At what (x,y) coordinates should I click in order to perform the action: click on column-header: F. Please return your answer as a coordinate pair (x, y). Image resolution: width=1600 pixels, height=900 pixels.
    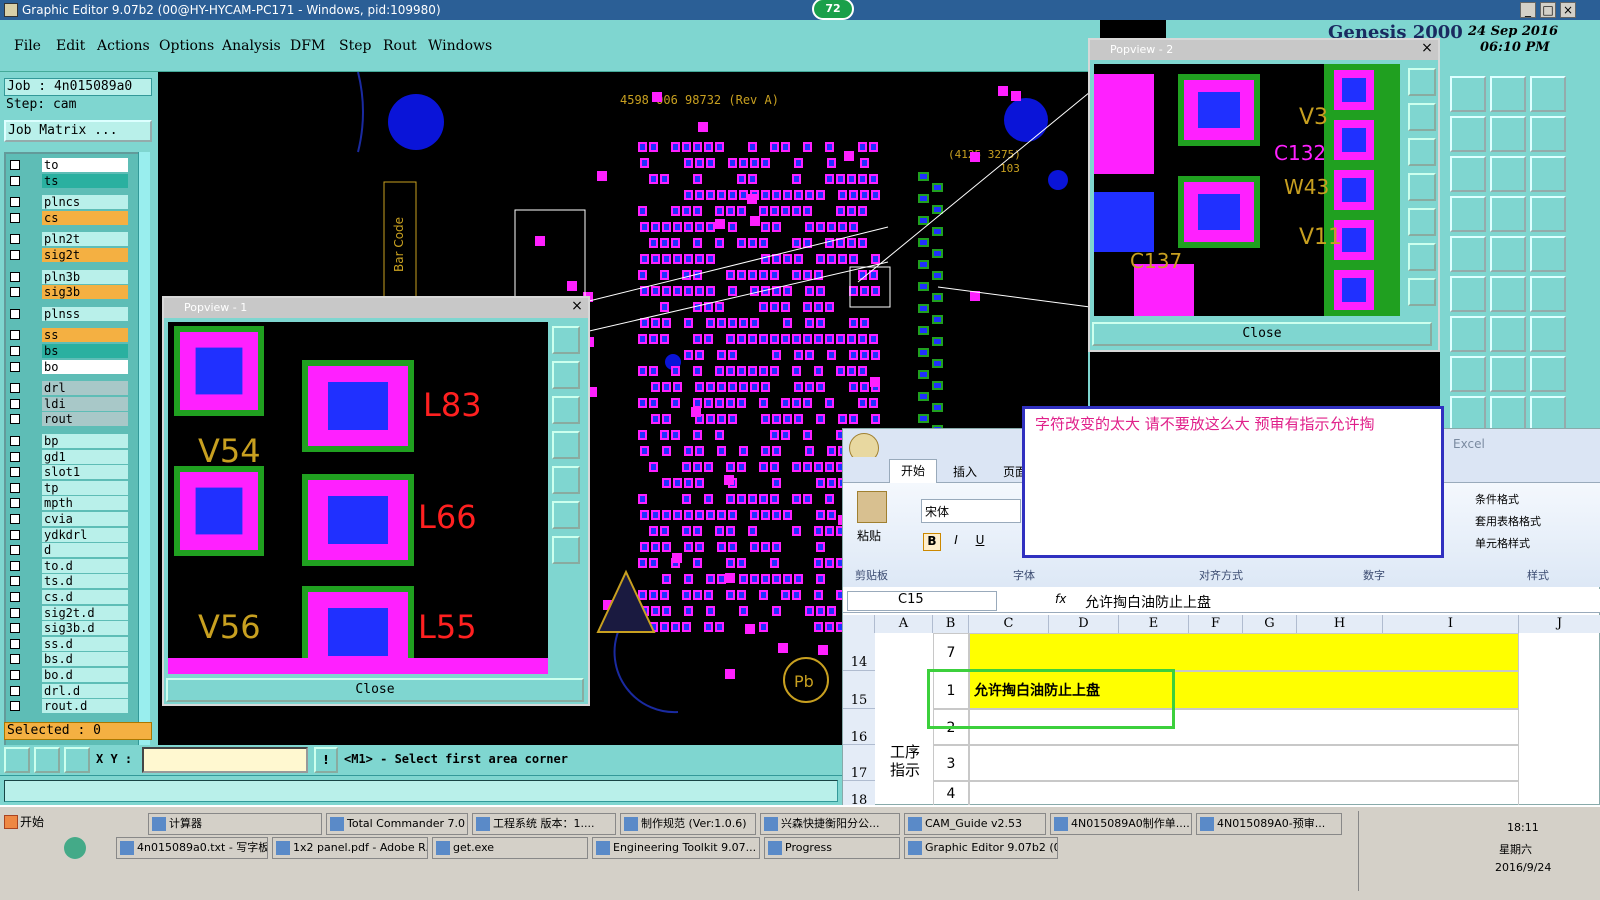
    Looking at the image, I should click on (1216, 624).